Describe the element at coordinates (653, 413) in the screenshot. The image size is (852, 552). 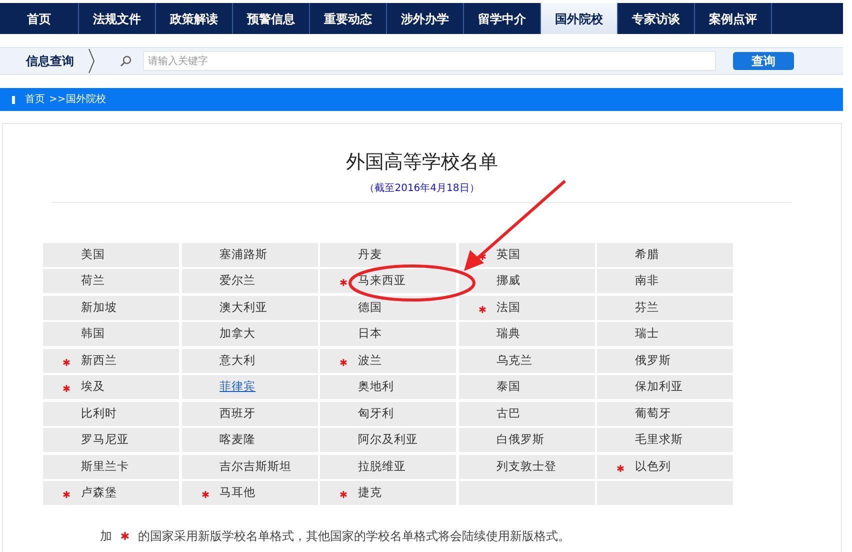
I see `country-name: 葡萄牙` at that location.